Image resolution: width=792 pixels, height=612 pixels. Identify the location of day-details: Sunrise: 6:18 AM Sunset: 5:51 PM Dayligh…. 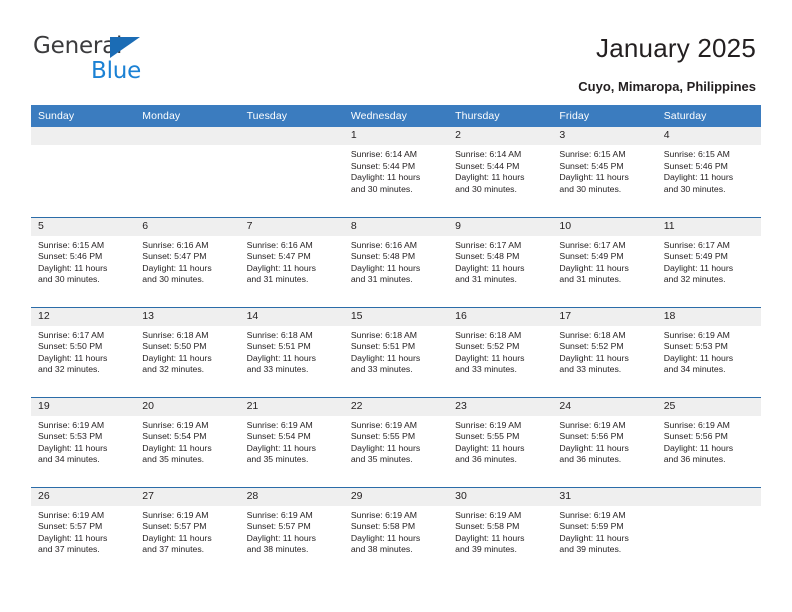
(396, 351).